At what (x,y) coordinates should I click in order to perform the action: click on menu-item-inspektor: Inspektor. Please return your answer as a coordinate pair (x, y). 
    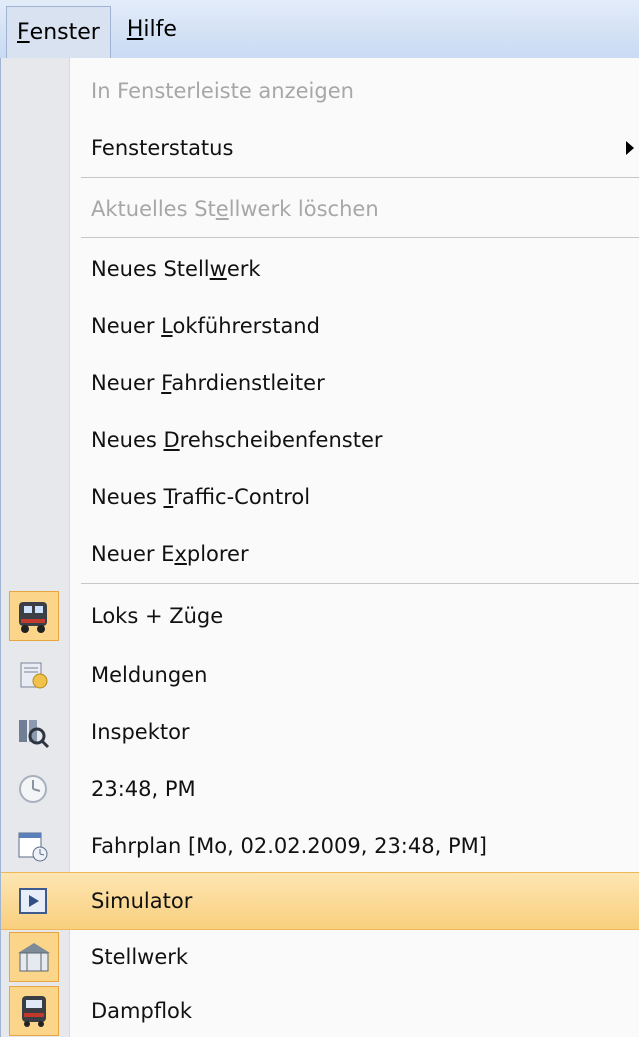
    Looking at the image, I should click on (320, 732).